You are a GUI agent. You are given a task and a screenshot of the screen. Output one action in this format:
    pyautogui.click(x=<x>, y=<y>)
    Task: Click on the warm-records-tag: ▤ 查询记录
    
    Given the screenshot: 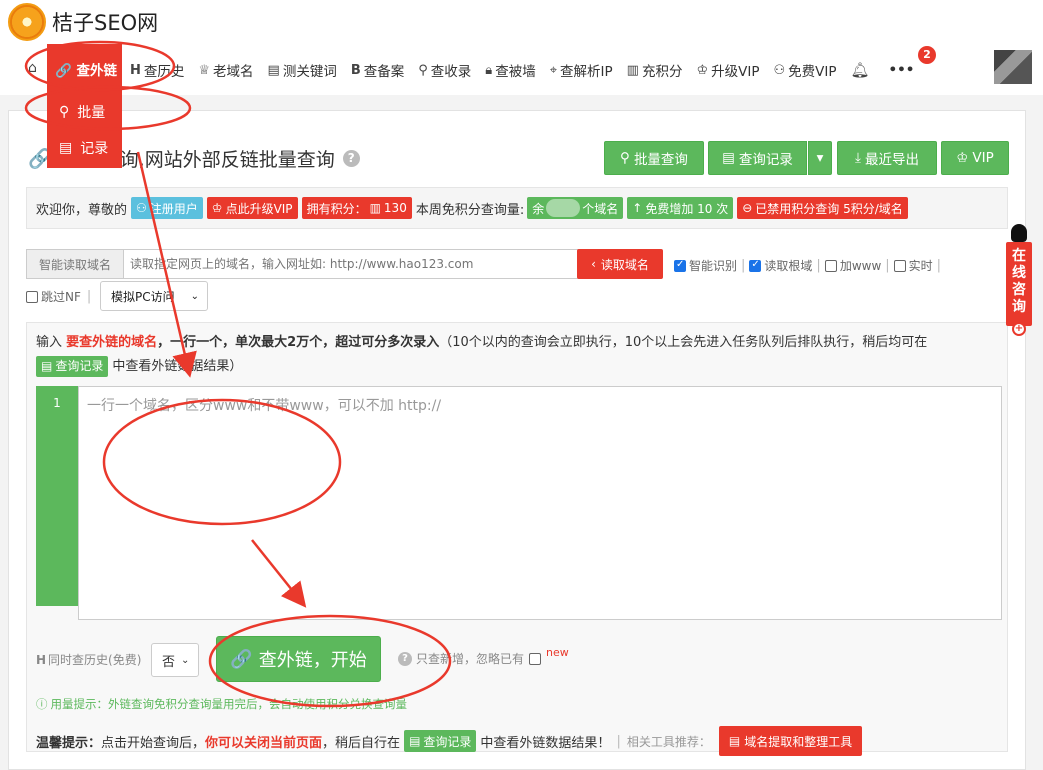 What is the action you would take?
    pyautogui.click(x=440, y=741)
    